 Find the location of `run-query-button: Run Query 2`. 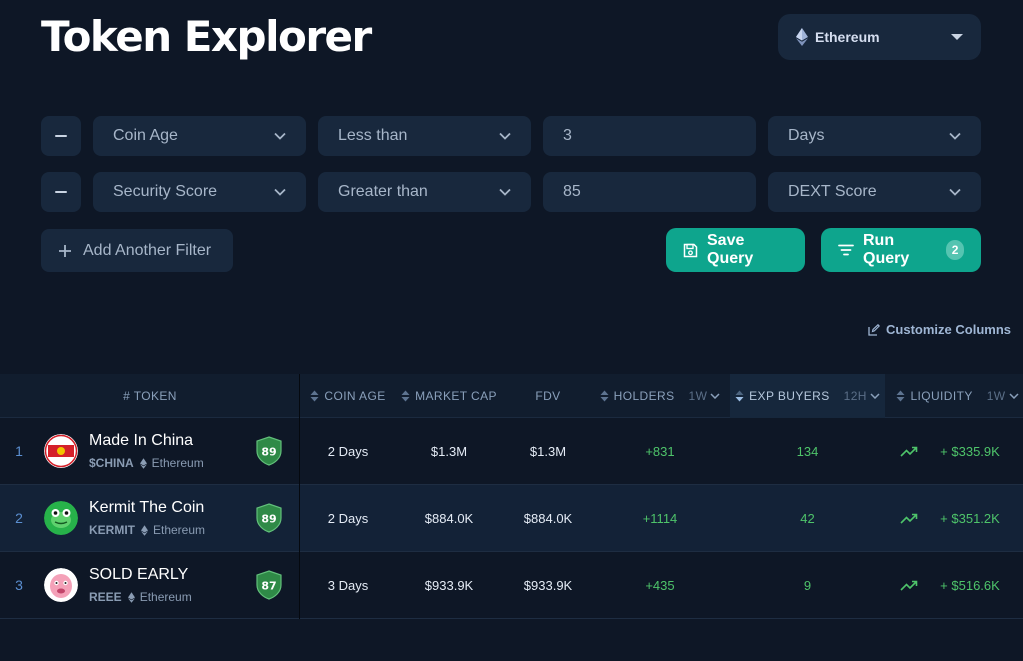

run-query-button: Run Query 2 is located at coordinates (901, 250).